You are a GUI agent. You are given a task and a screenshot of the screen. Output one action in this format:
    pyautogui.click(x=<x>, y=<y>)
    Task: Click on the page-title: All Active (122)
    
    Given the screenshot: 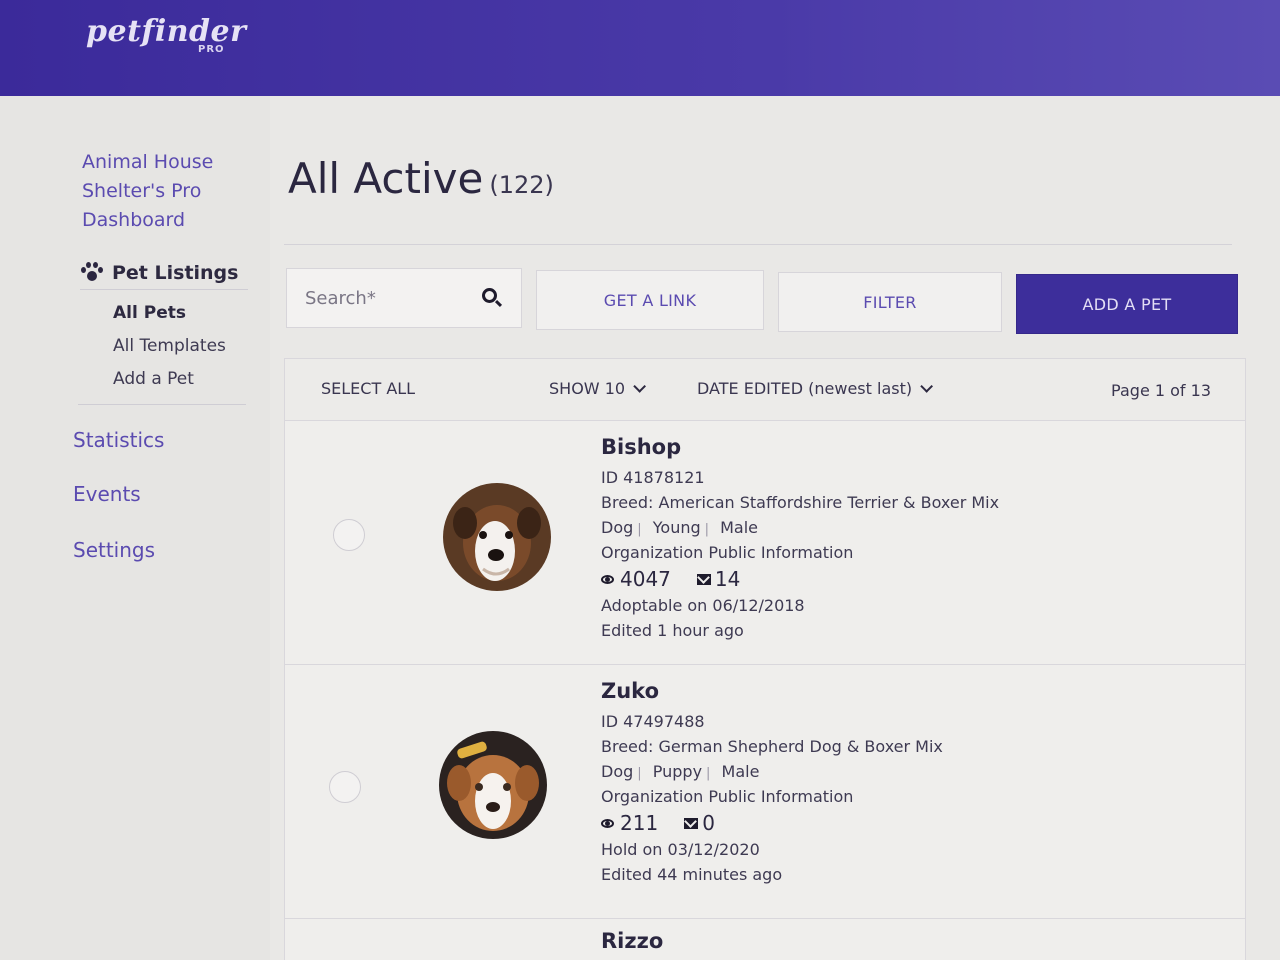 What is the action you would take?
    pyautogui.click(x=421, y=178)
    